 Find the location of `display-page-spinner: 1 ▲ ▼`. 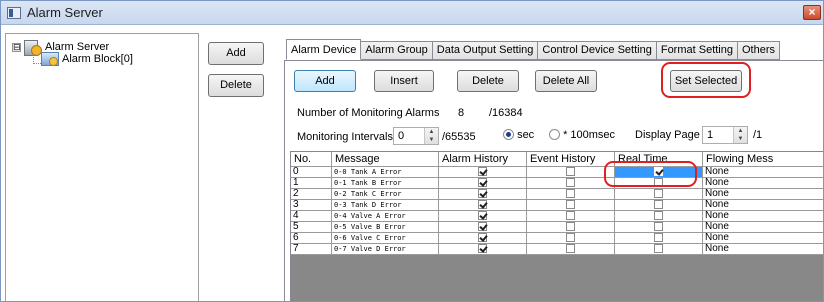

display-page-spinner: 1 ▲ ▼ is located at coordinates (725, 135).